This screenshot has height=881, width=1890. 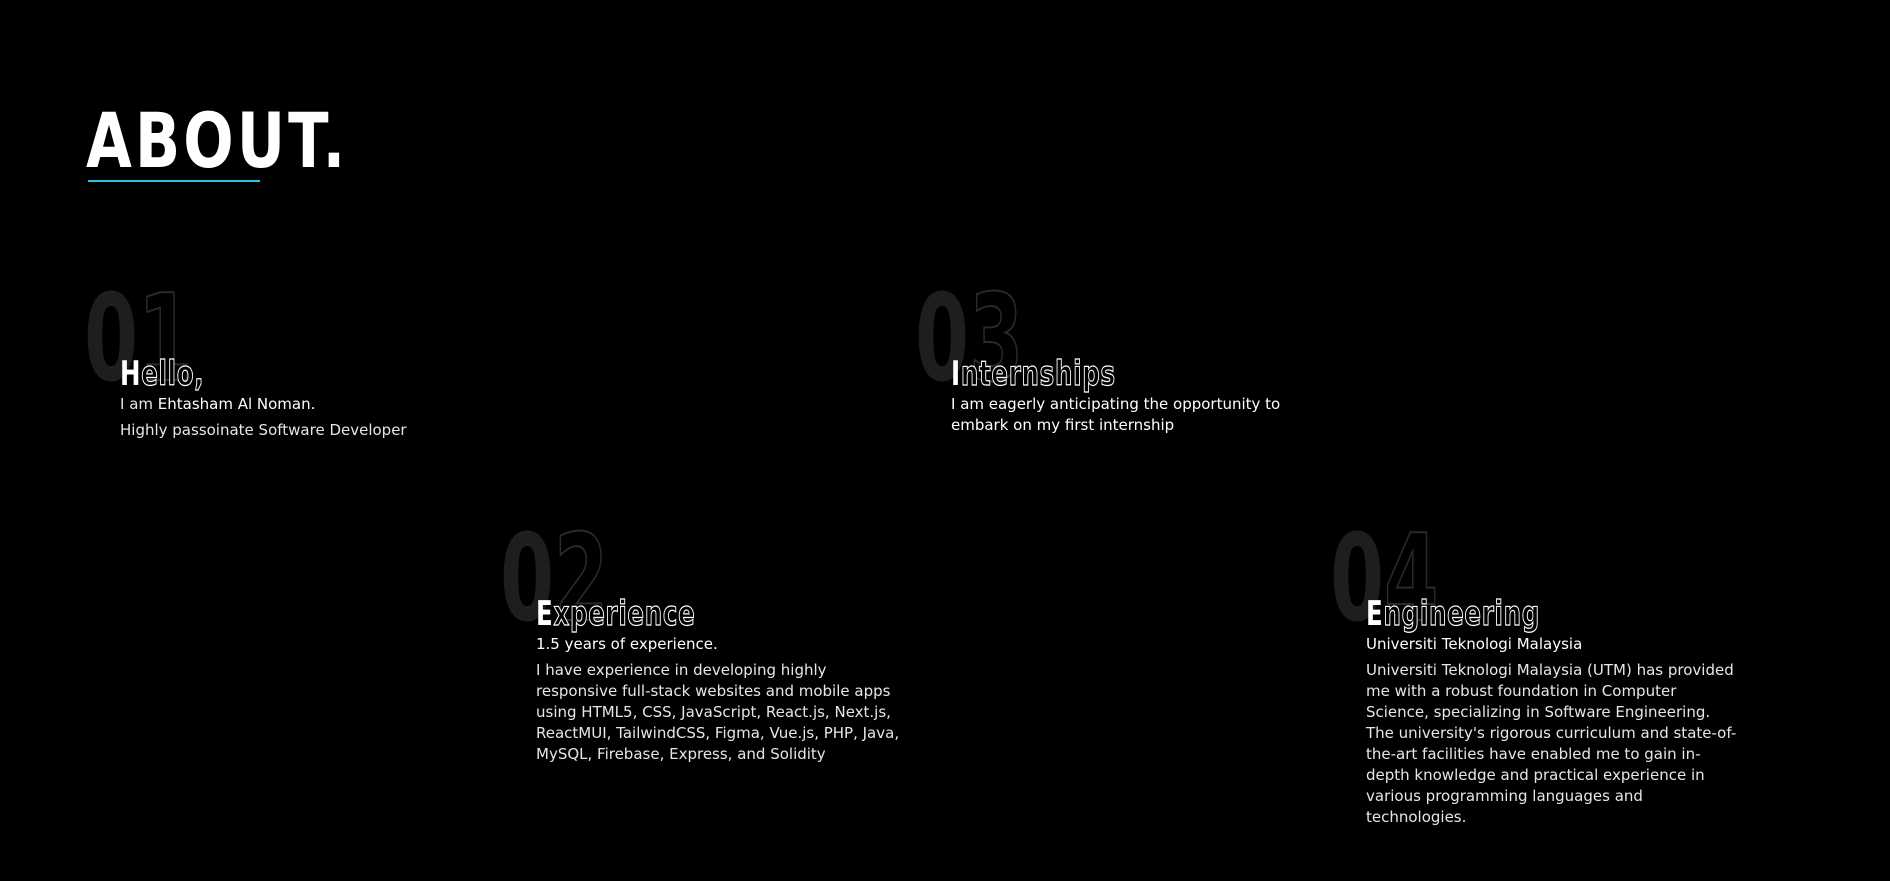 I want to click on card-intro-name: Ehtasham Al Noman., so click(x=236, y=404).